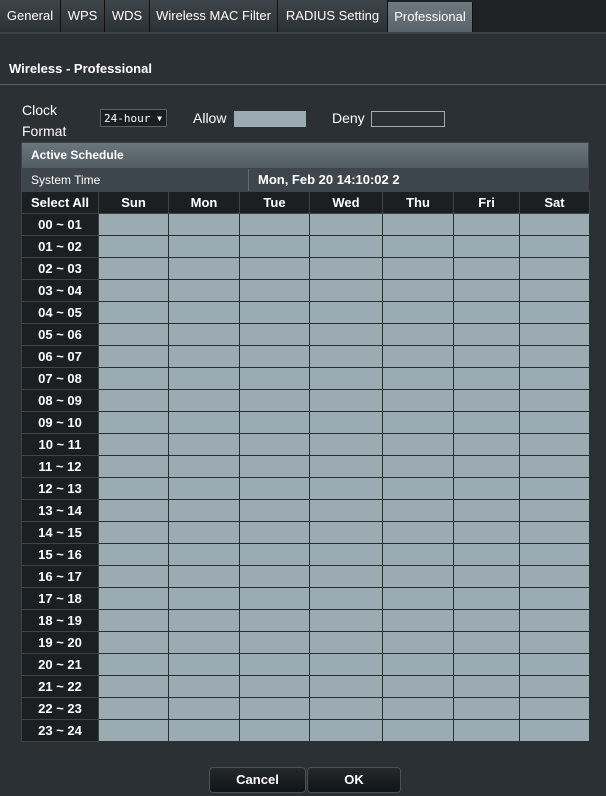 The width and height of the screenshot is (606, 796). Describe the element at coordinates (60, 444) in the screenshot. I see `hour-row-select: 10 ~ 11` at that location.